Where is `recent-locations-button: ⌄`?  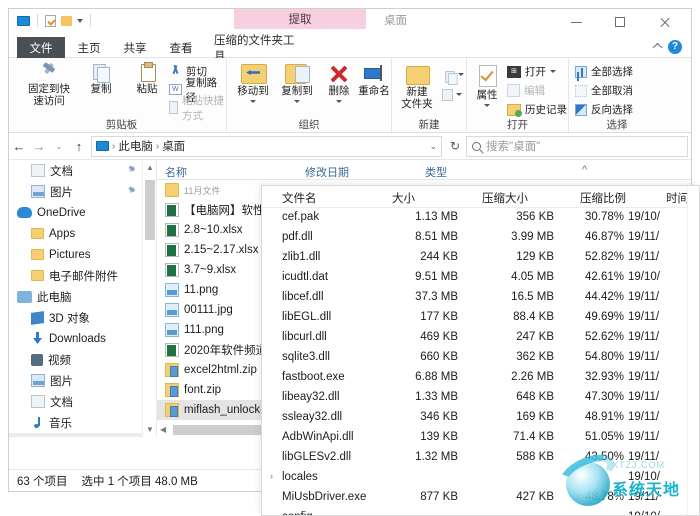 recent-locations-button: ⌄ is located at coordinates (59, 146).